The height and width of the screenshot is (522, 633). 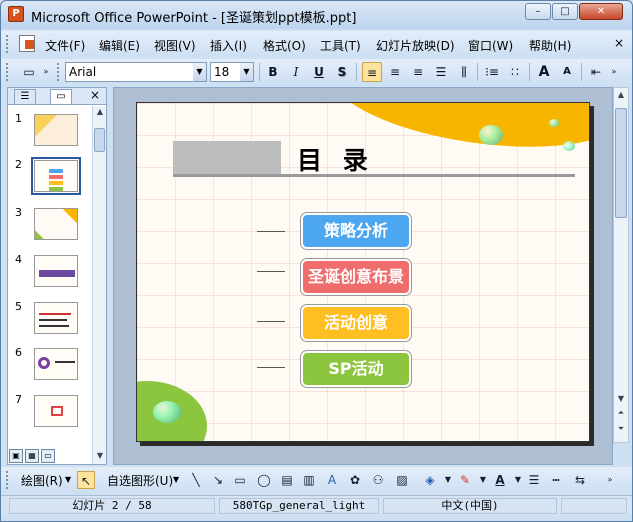 I want to click on arrow-icon: ↘, so click(x=218, y=480).